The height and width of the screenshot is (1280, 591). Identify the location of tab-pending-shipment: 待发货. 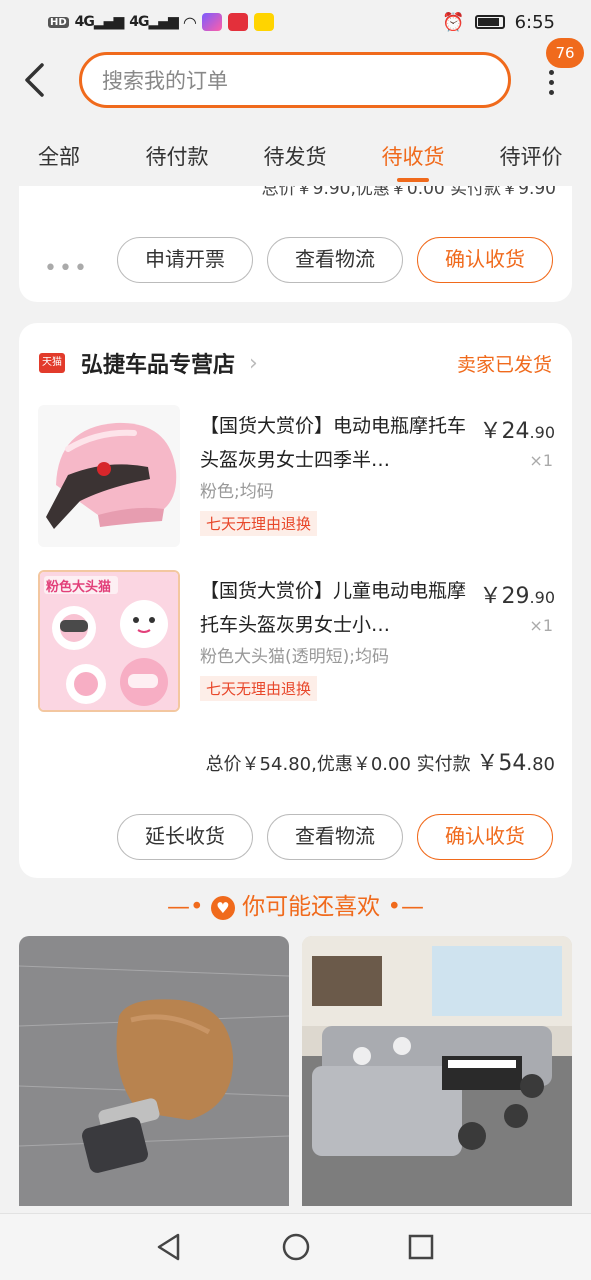
(295, 158).